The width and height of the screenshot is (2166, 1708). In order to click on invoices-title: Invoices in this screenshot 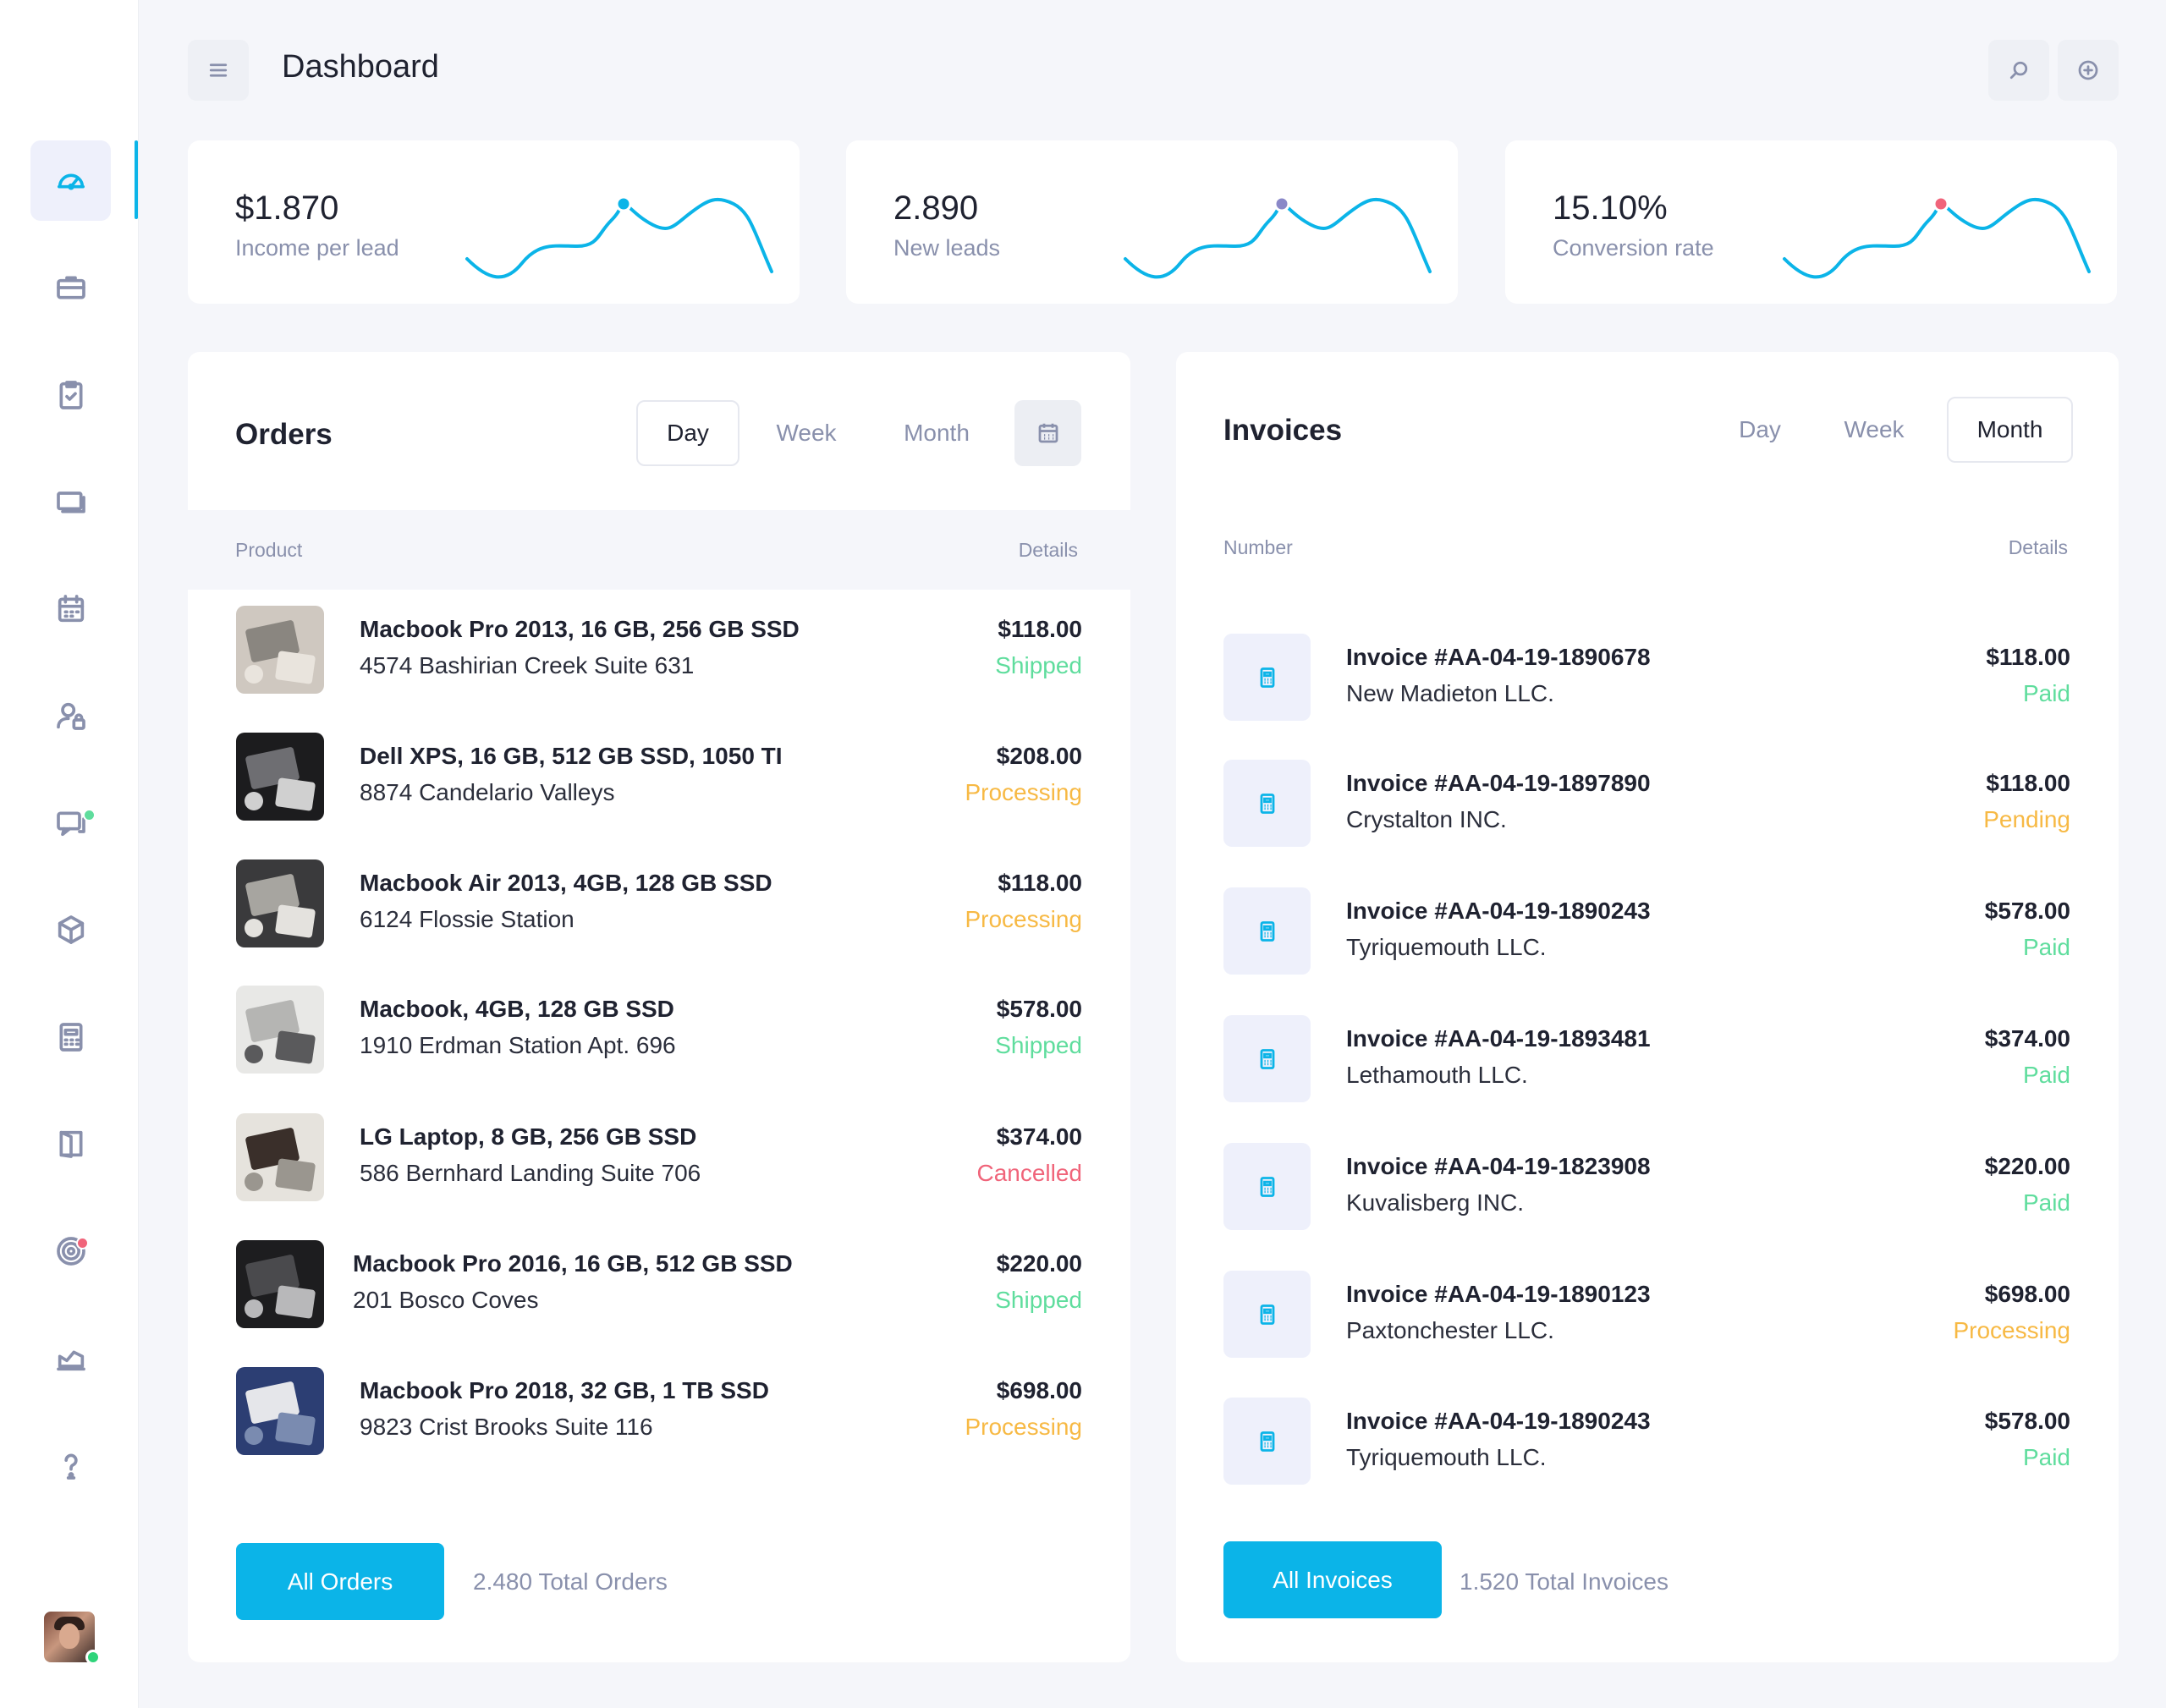, I will do `click(1283, 430)`.